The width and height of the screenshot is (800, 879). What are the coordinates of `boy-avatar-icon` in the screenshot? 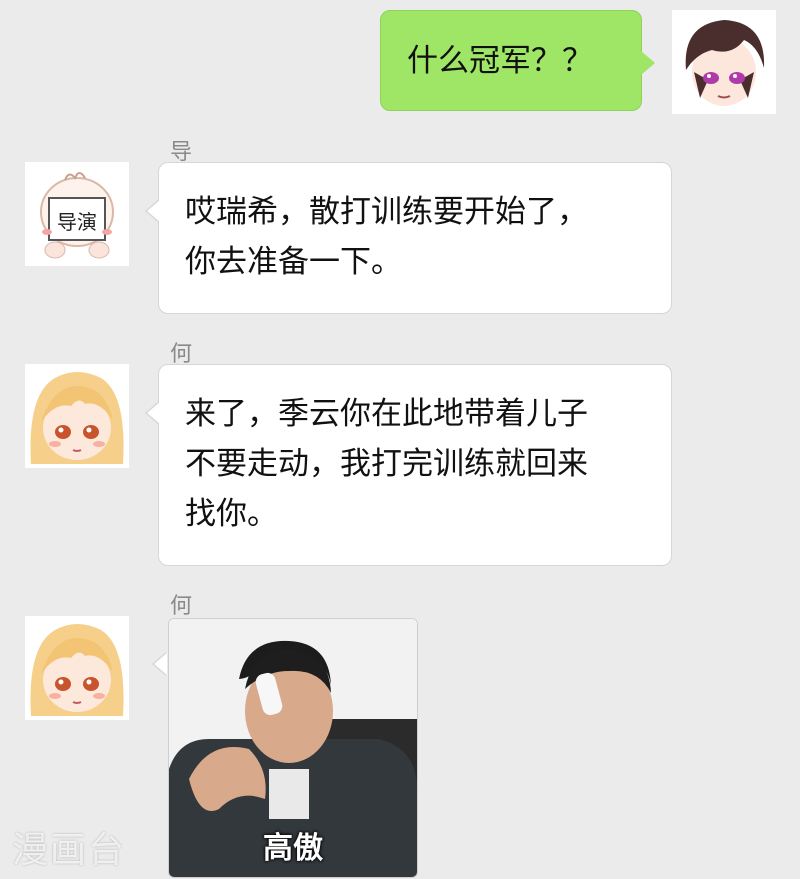 It's located at (724, 62).